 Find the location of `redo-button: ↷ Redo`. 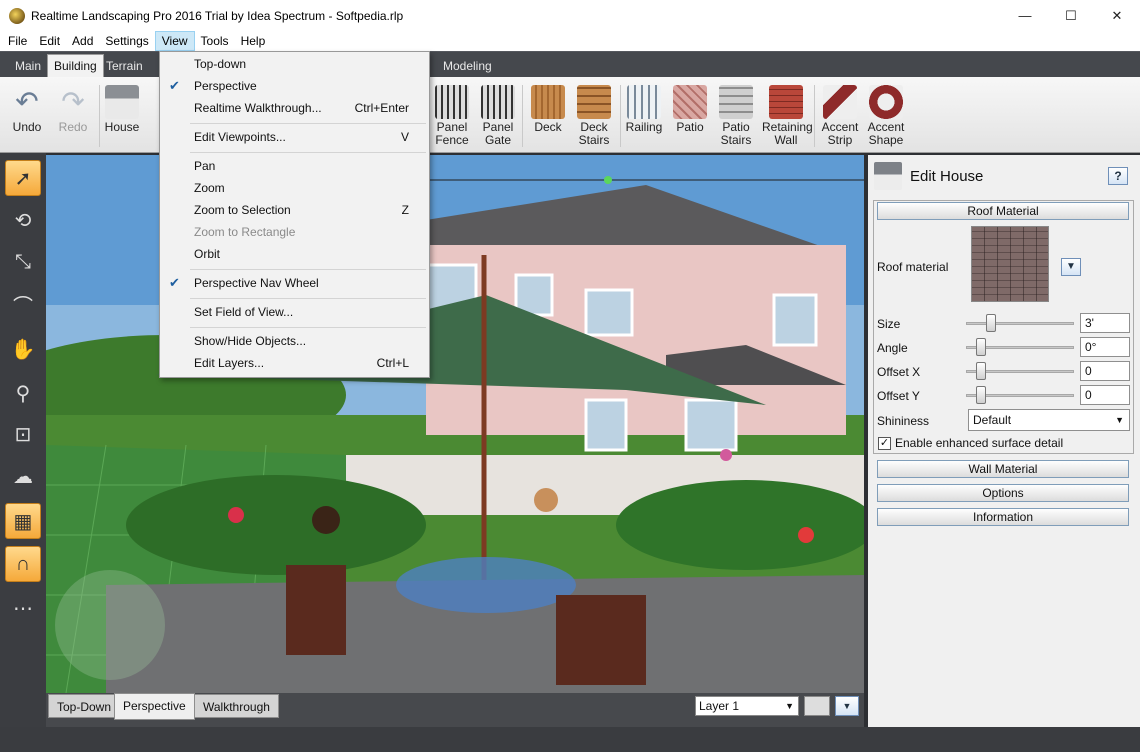

redo-button: ↷ Redo is located at coordinates (73, 116).